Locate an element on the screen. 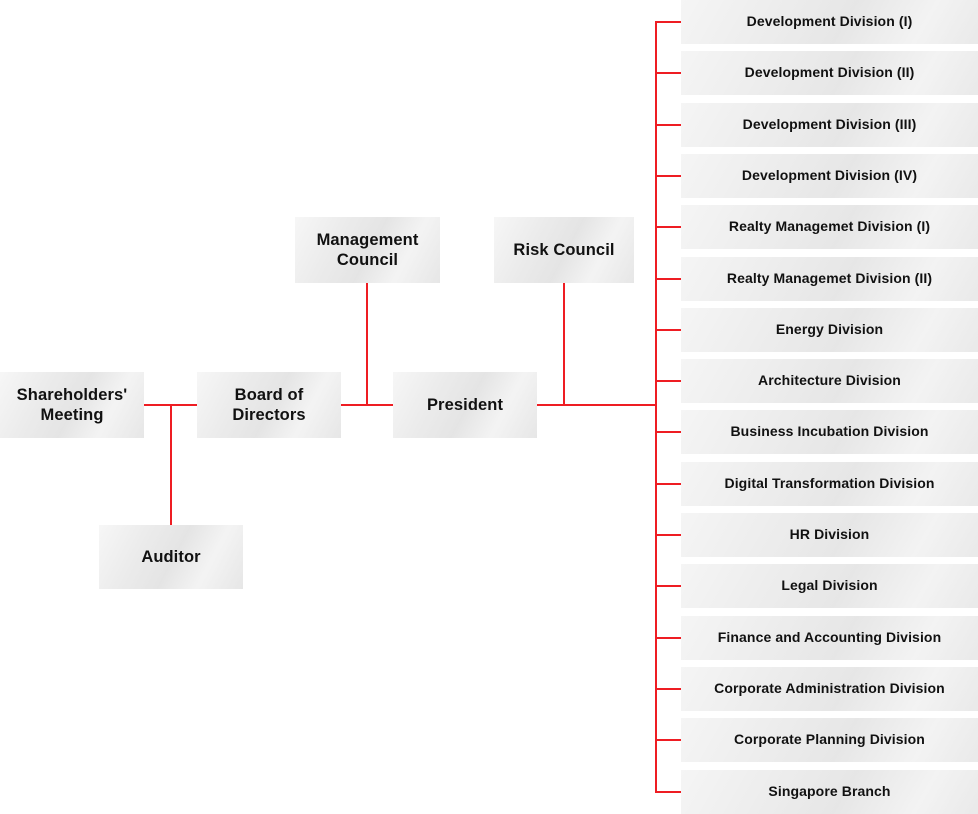 This screenshot has height=814, width=978. node-division: Architecture Division is located at coordinates (829, 381).